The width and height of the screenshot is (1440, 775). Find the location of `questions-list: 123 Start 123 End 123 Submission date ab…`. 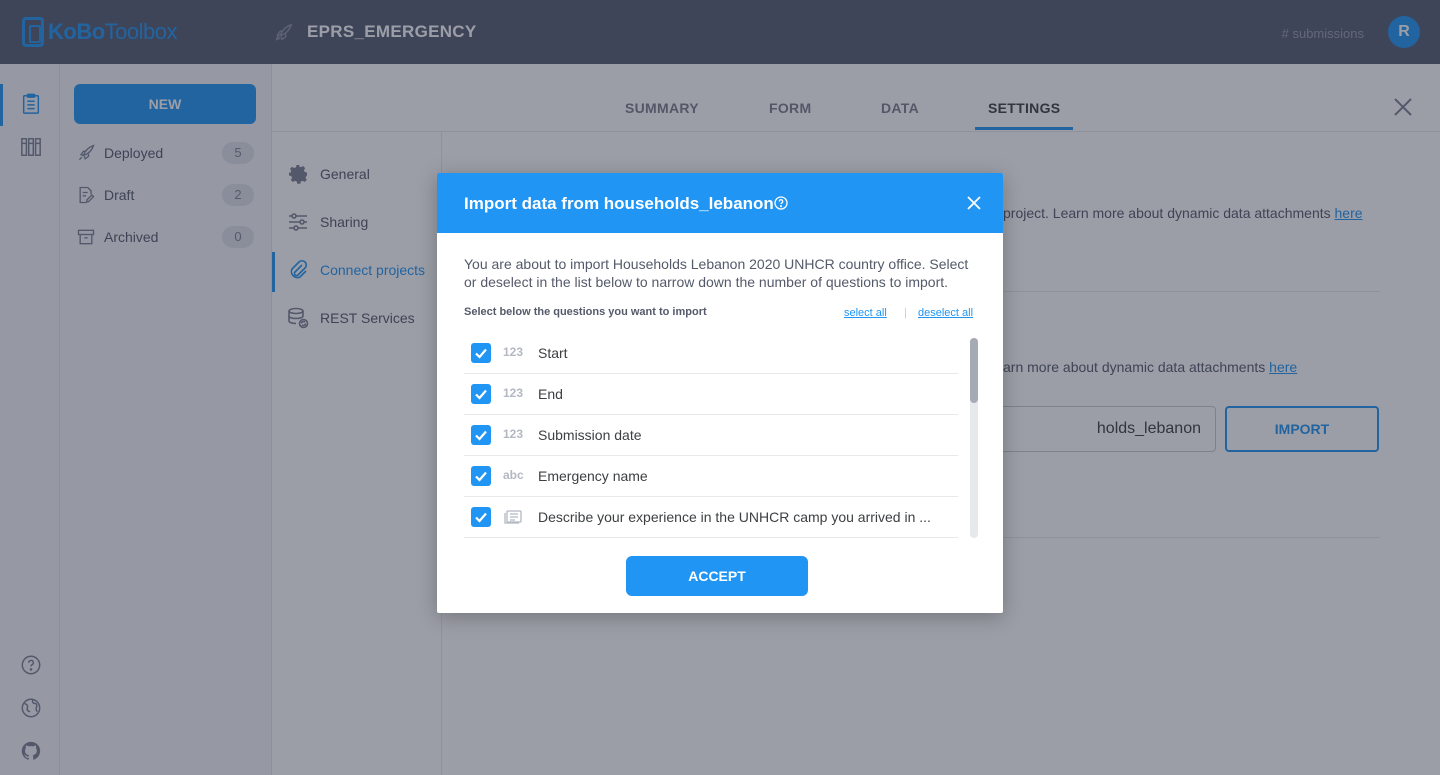

questions-list: 123 Start 123 End 123 Submission date ab… is located at coordinates (711, 435).